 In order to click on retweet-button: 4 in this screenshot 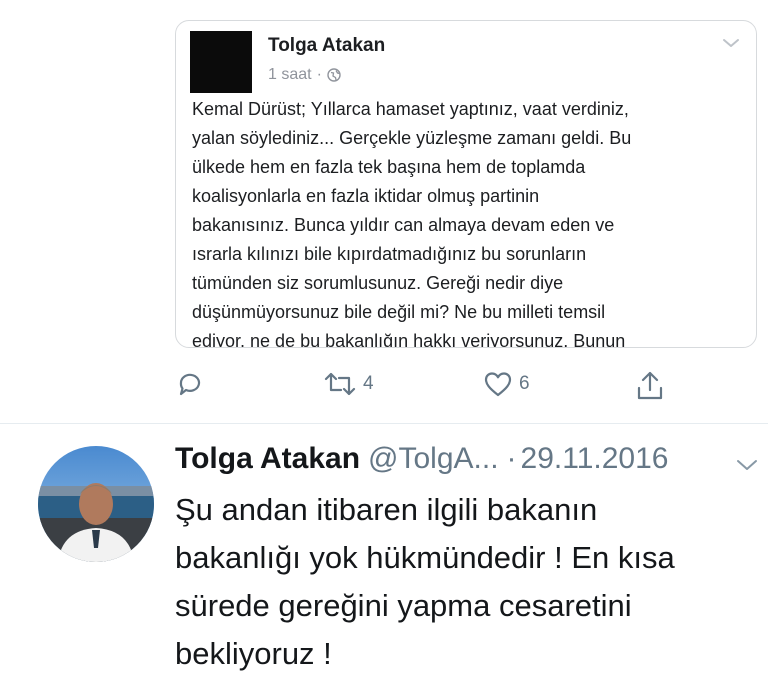, I will do `click(348, 384)`.